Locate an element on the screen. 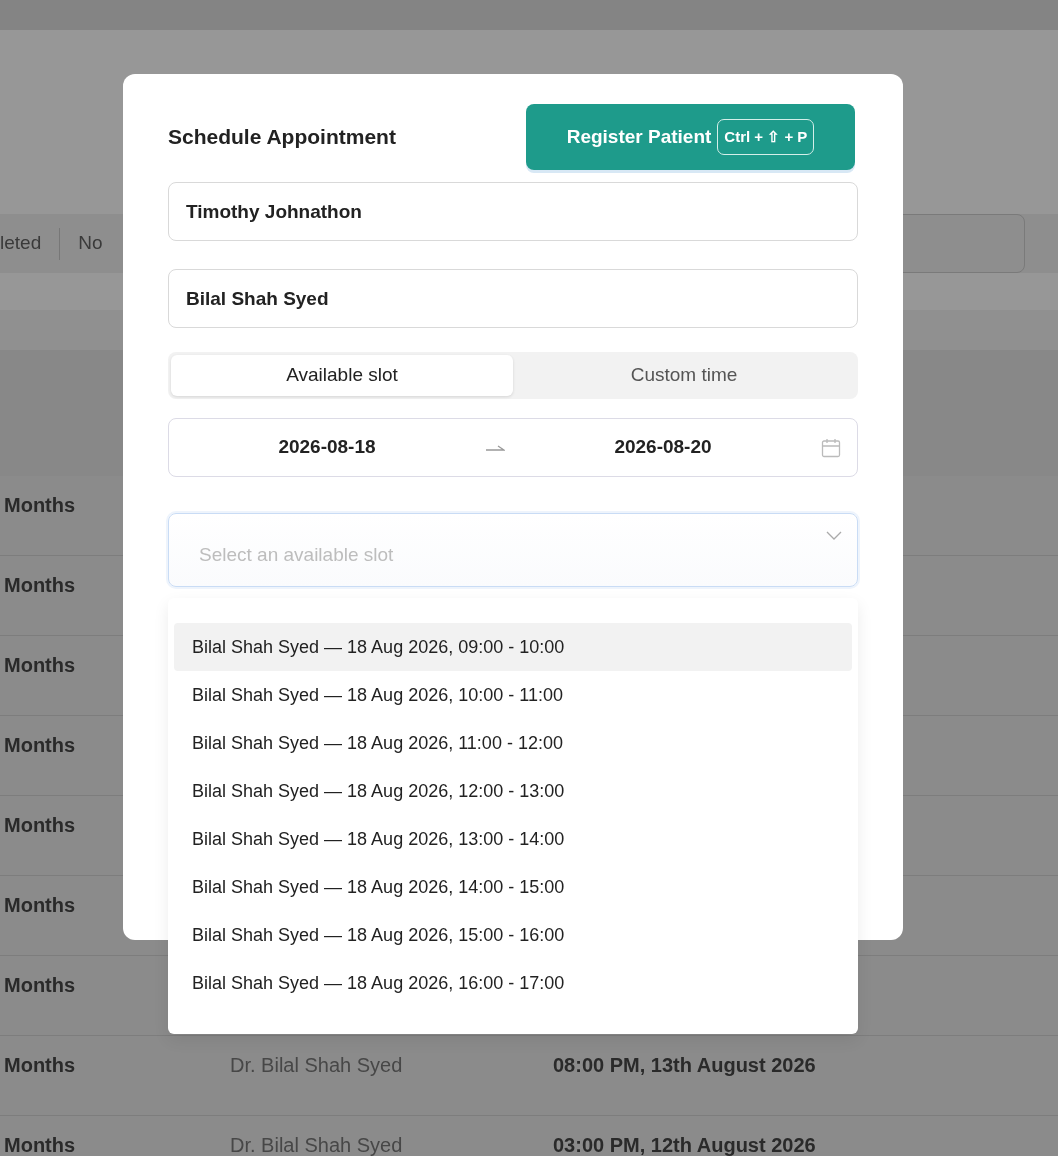 The height and width of the screenshot is (1156, 1058). shortcut-hint: Ctrl + ⇧ + P is located at coordinates (766, 137).